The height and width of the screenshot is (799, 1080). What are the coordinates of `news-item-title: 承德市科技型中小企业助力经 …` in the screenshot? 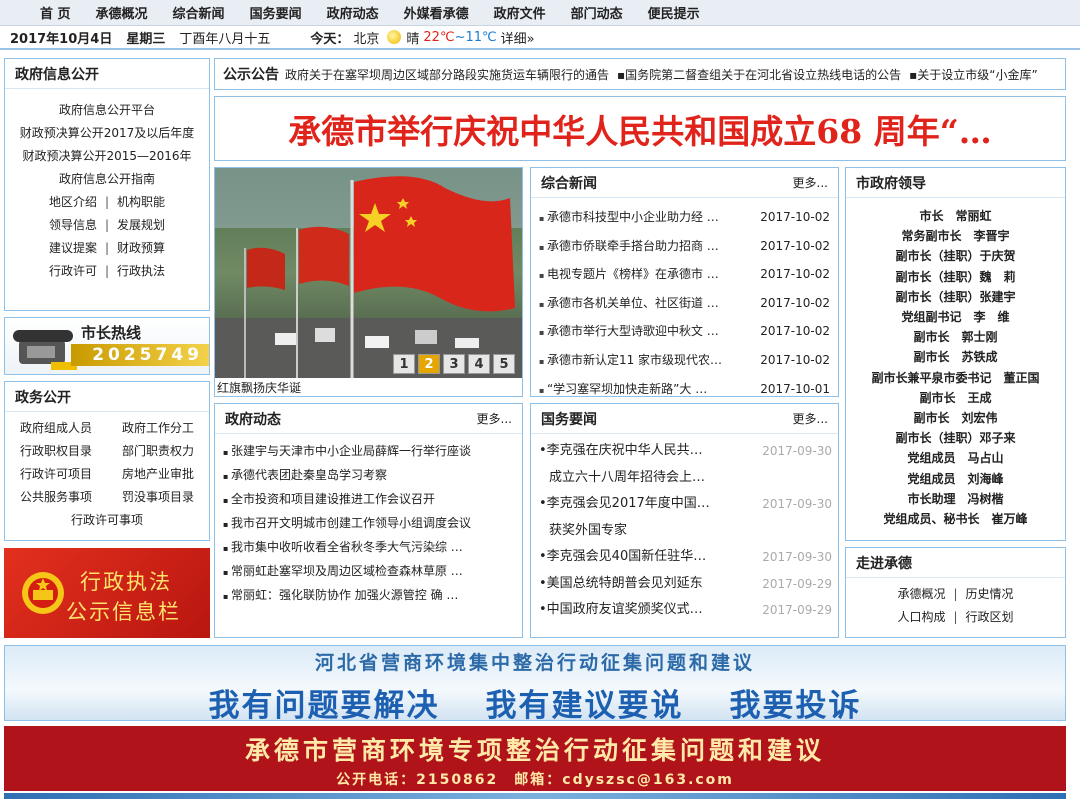 It's located at (629, 218).